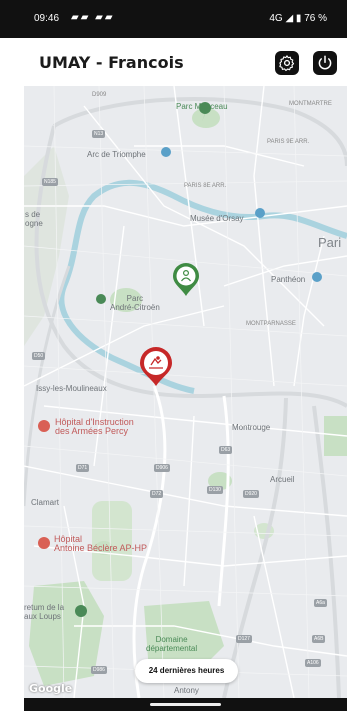 The image size is (347, 711). I want to click on map-label-antony: Antony, so click(186, 690).